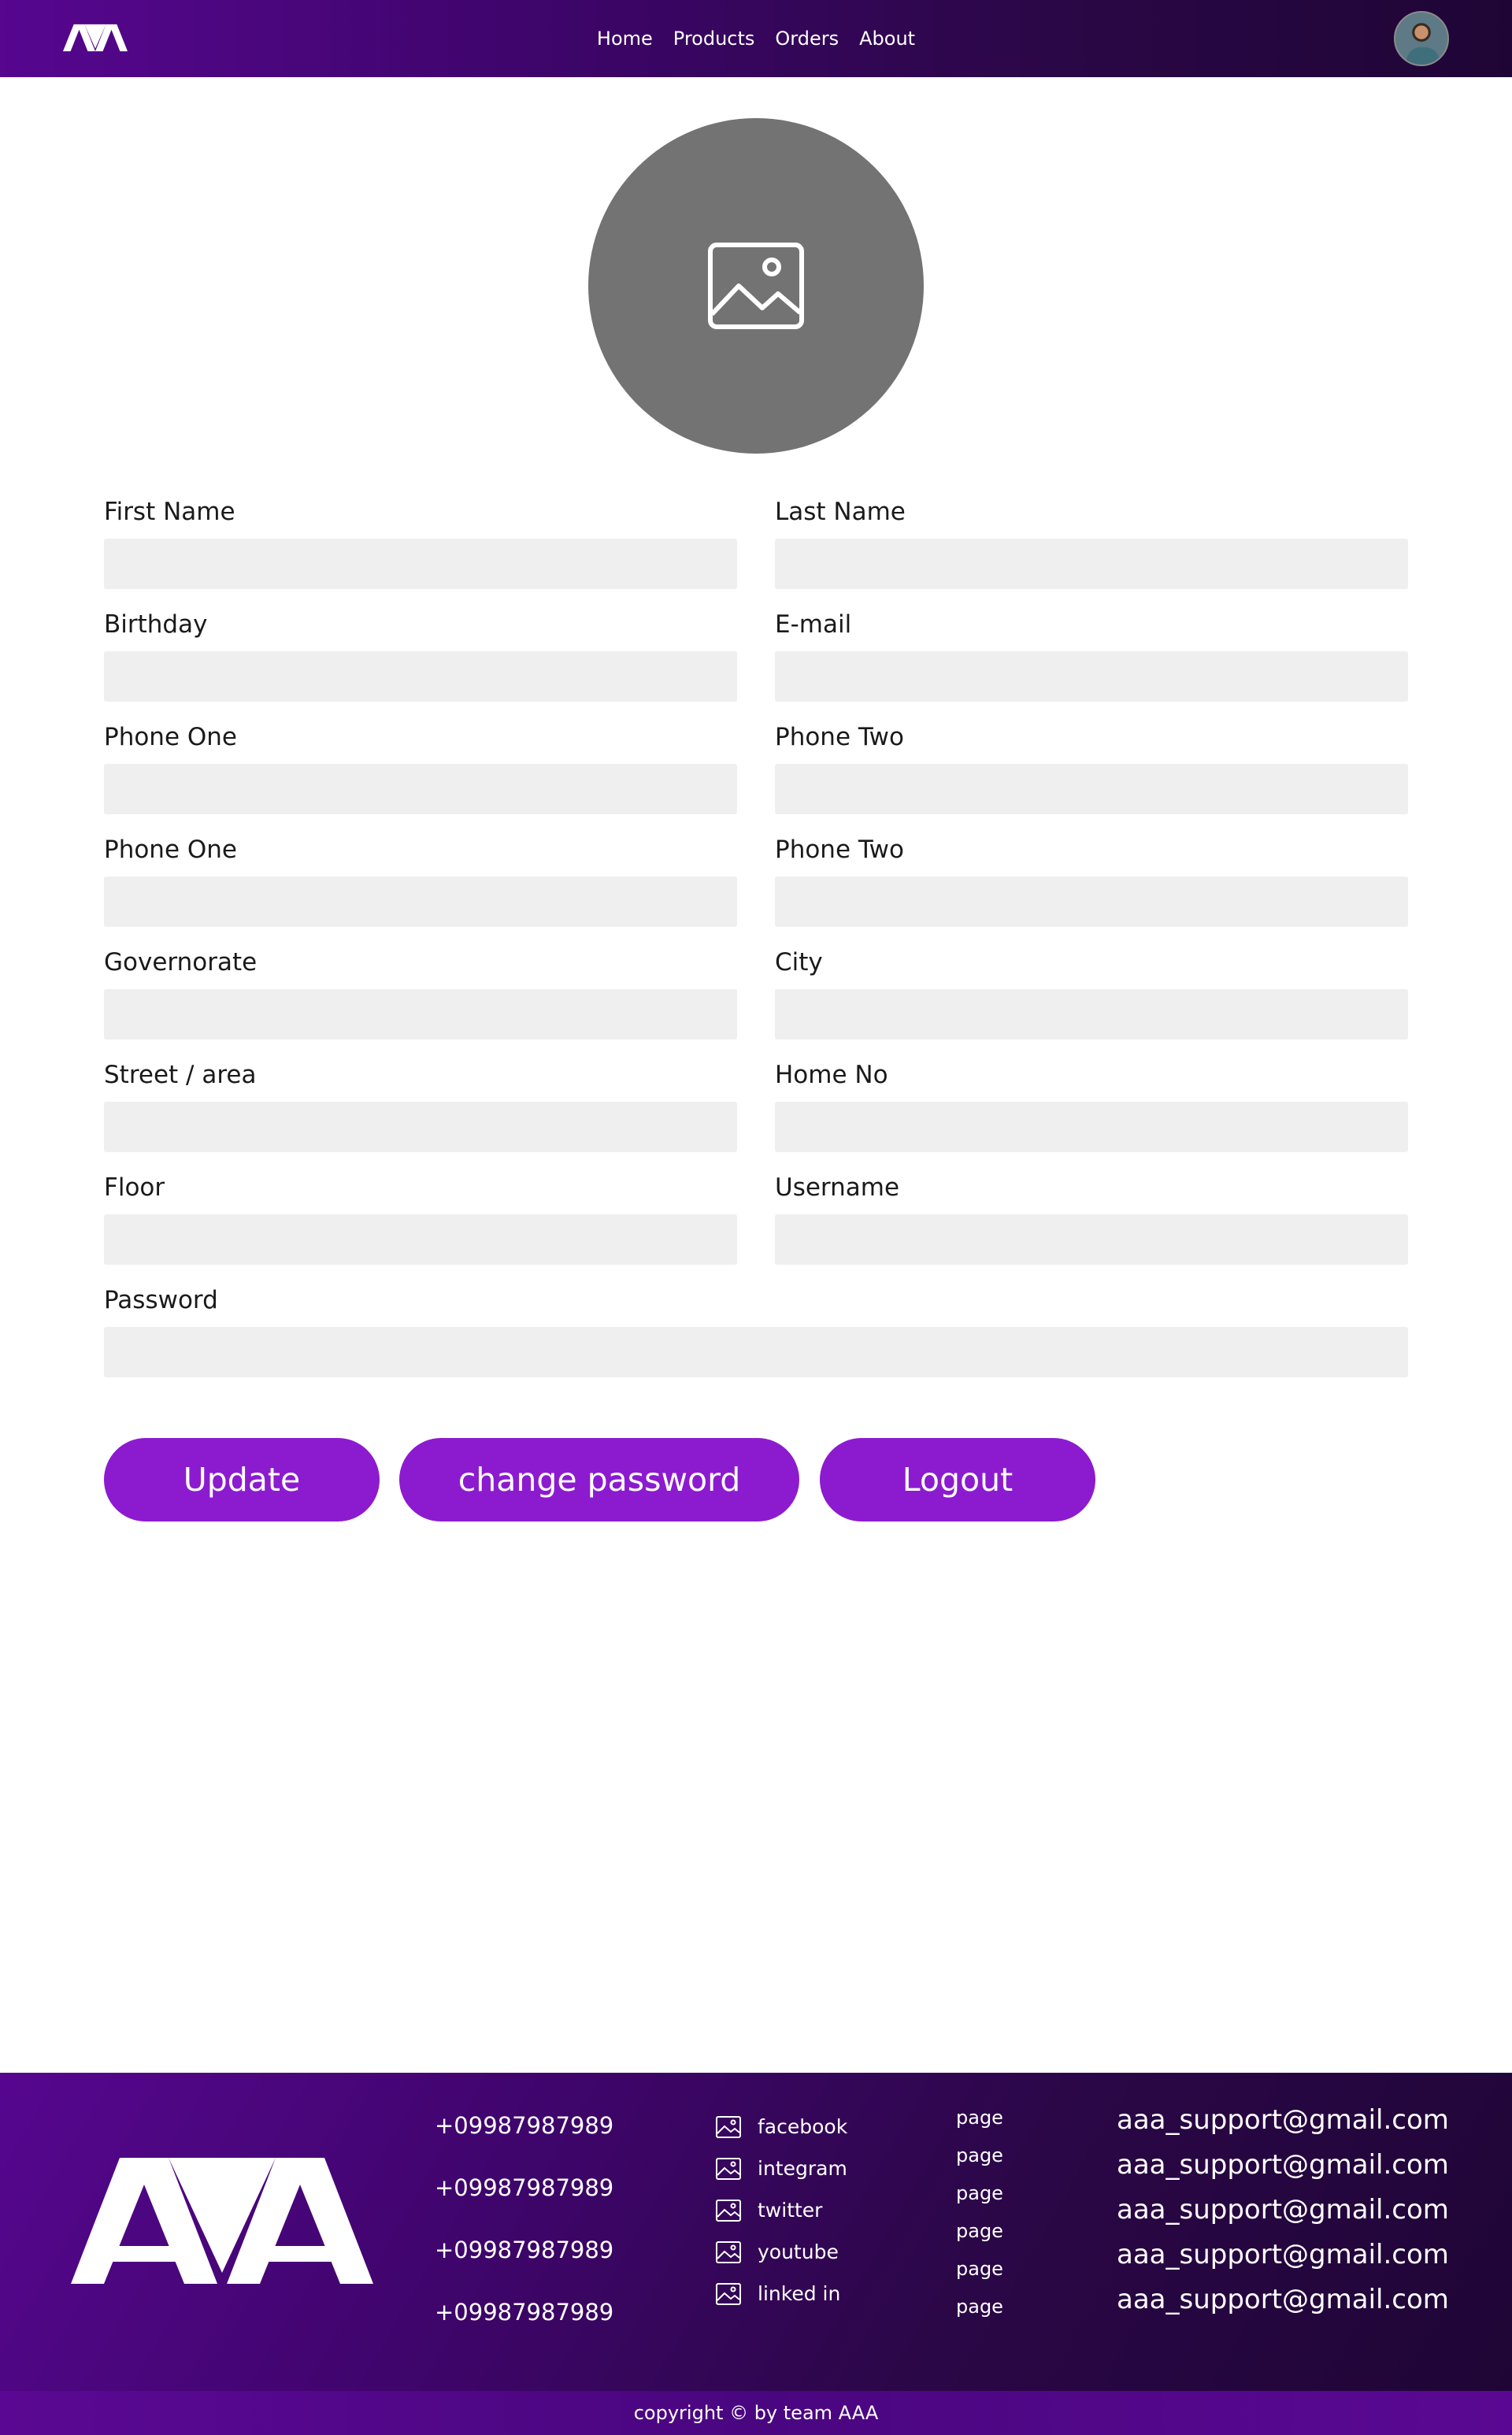 Image resolution: width=1512 pixels, height=2435 pixels. Describe the element at coordinates (799, 2293) in the screenshot. I see `social-label: linked in` at that location.